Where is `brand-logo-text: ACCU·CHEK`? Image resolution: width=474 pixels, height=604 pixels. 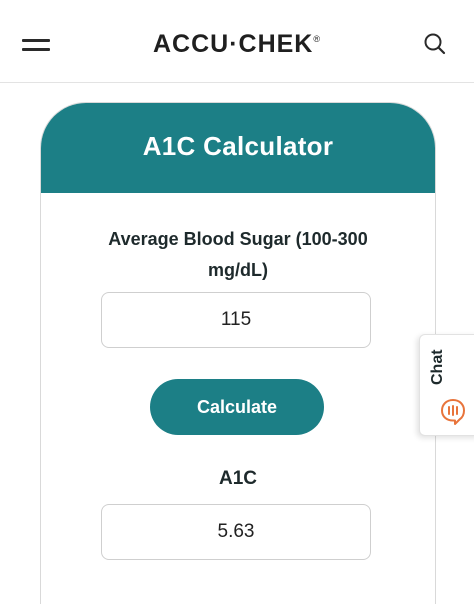
brand-logo-text: ACCU·CHEK is located at coordinates (233, 44).